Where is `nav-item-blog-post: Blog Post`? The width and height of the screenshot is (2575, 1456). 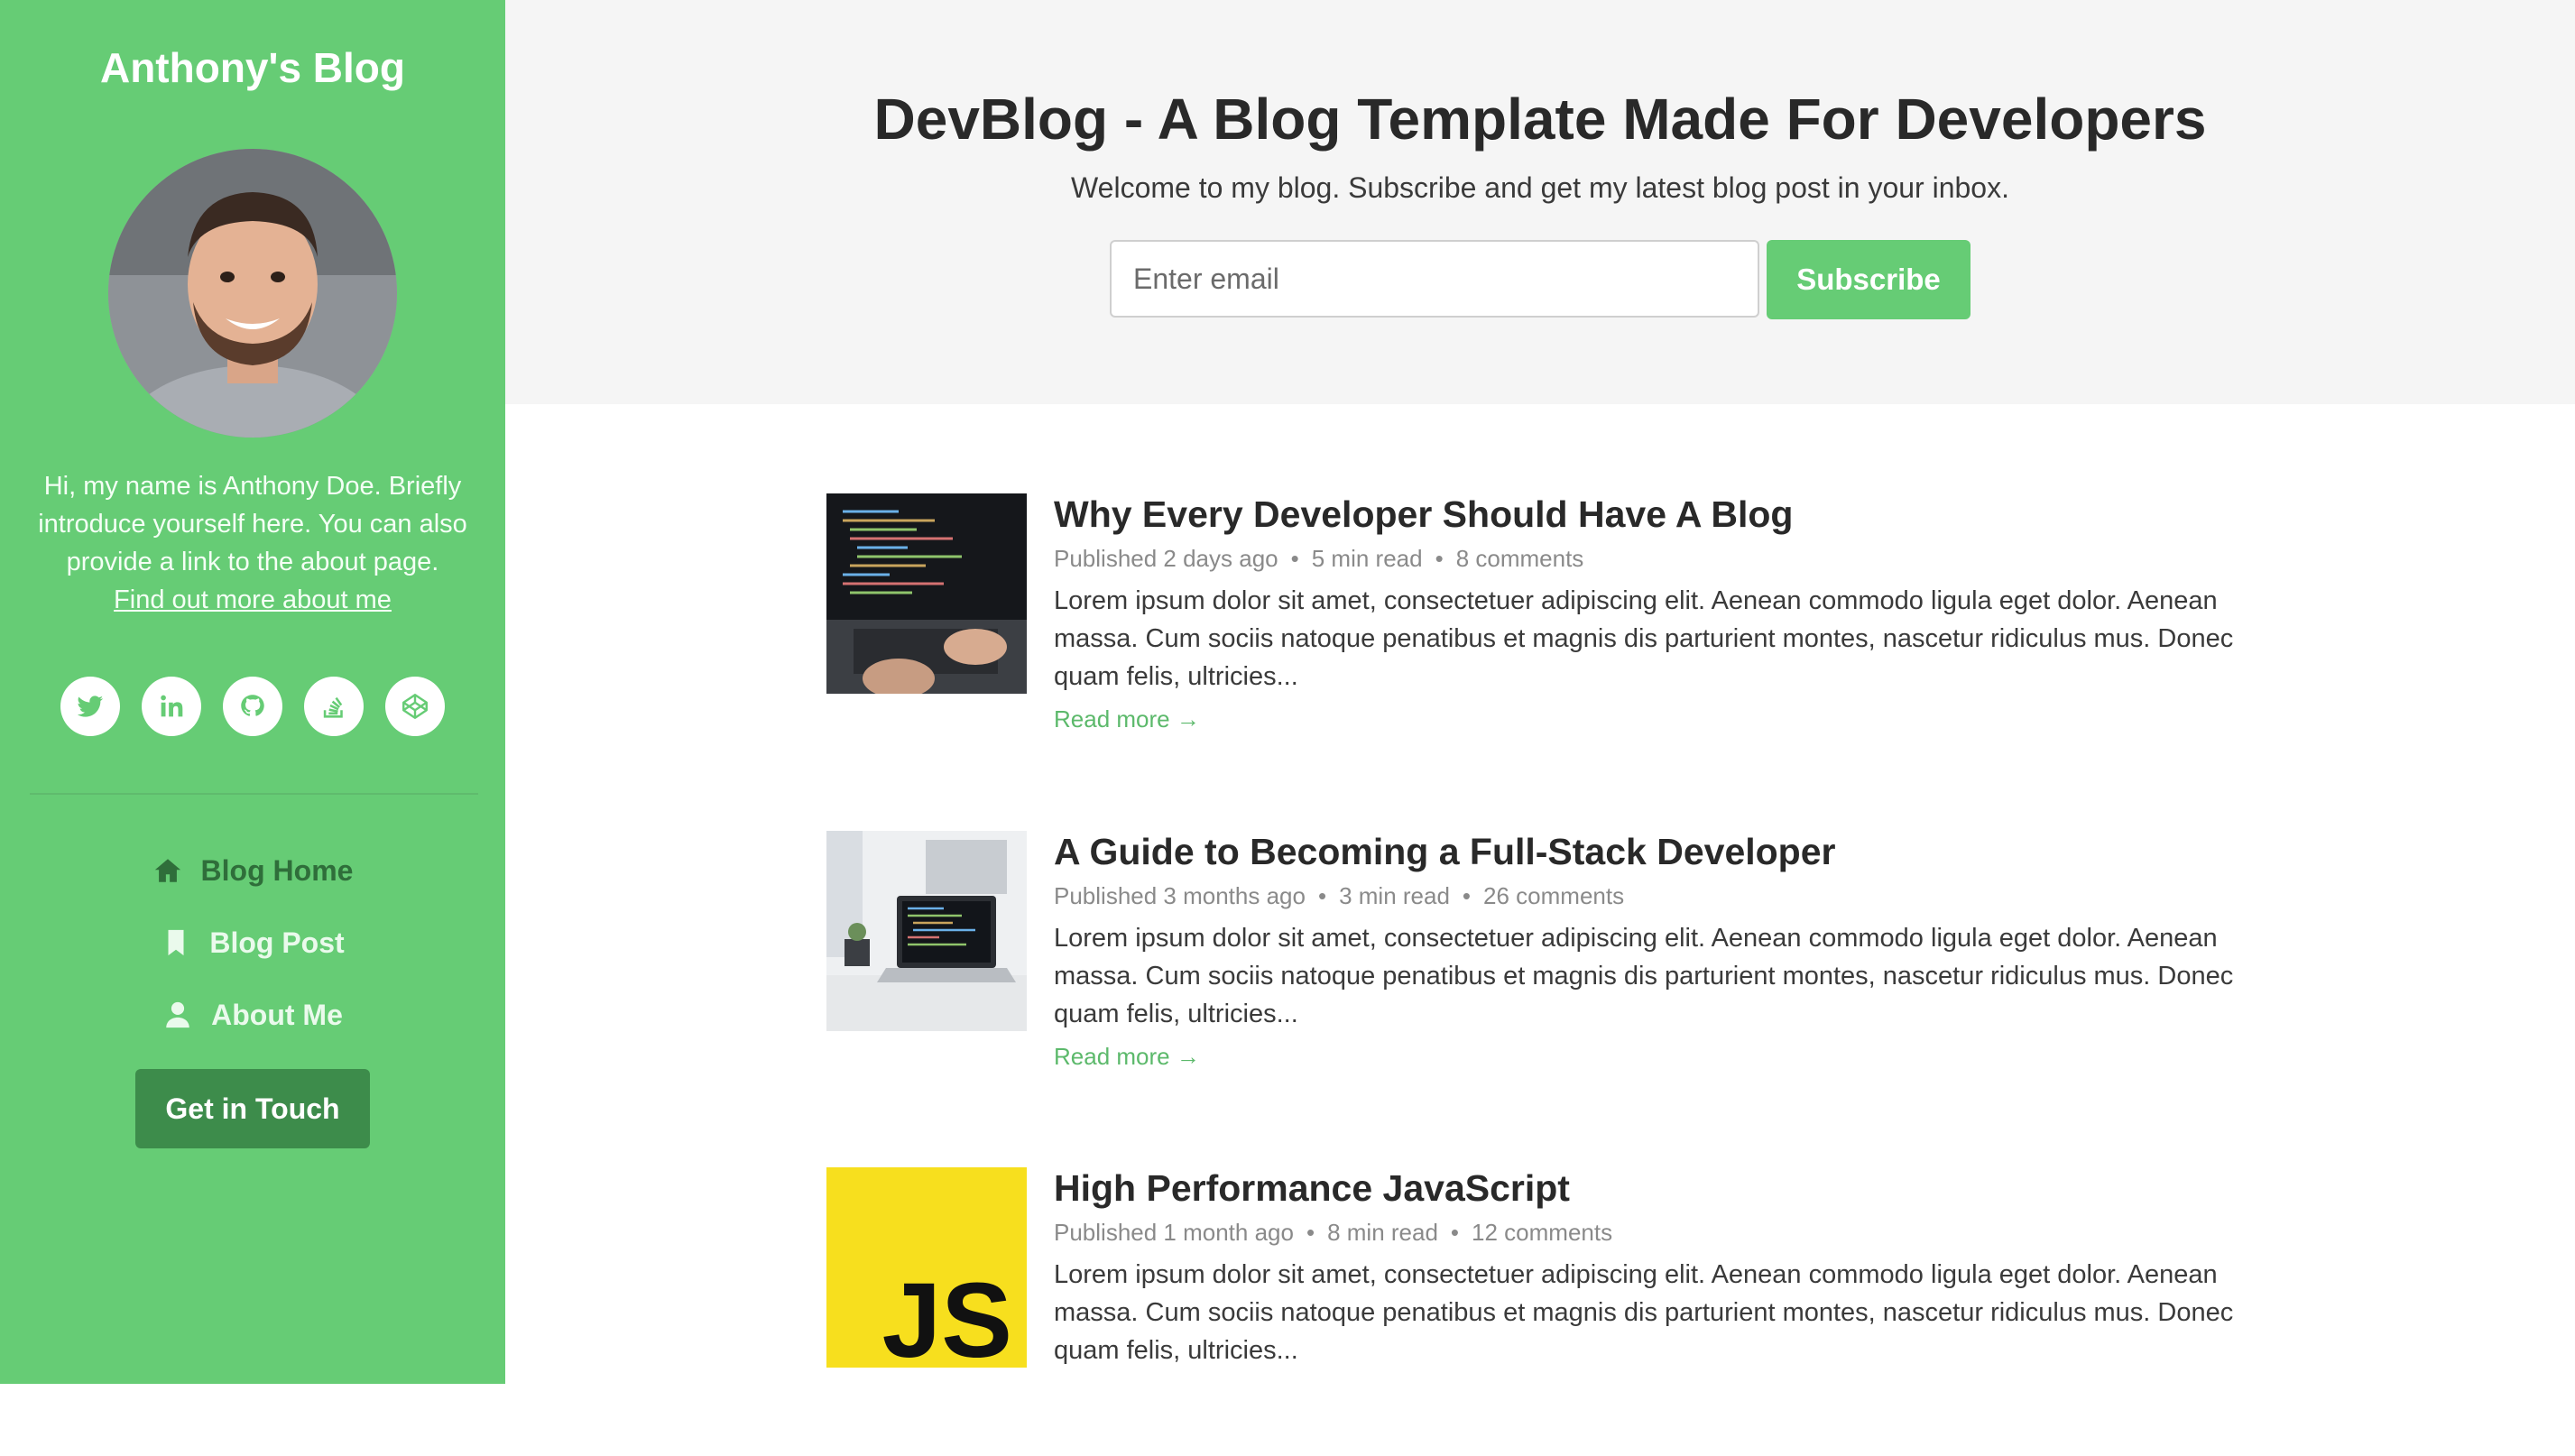
nav-item-blog-post: Blog Post is located at coordinates (252, 943).